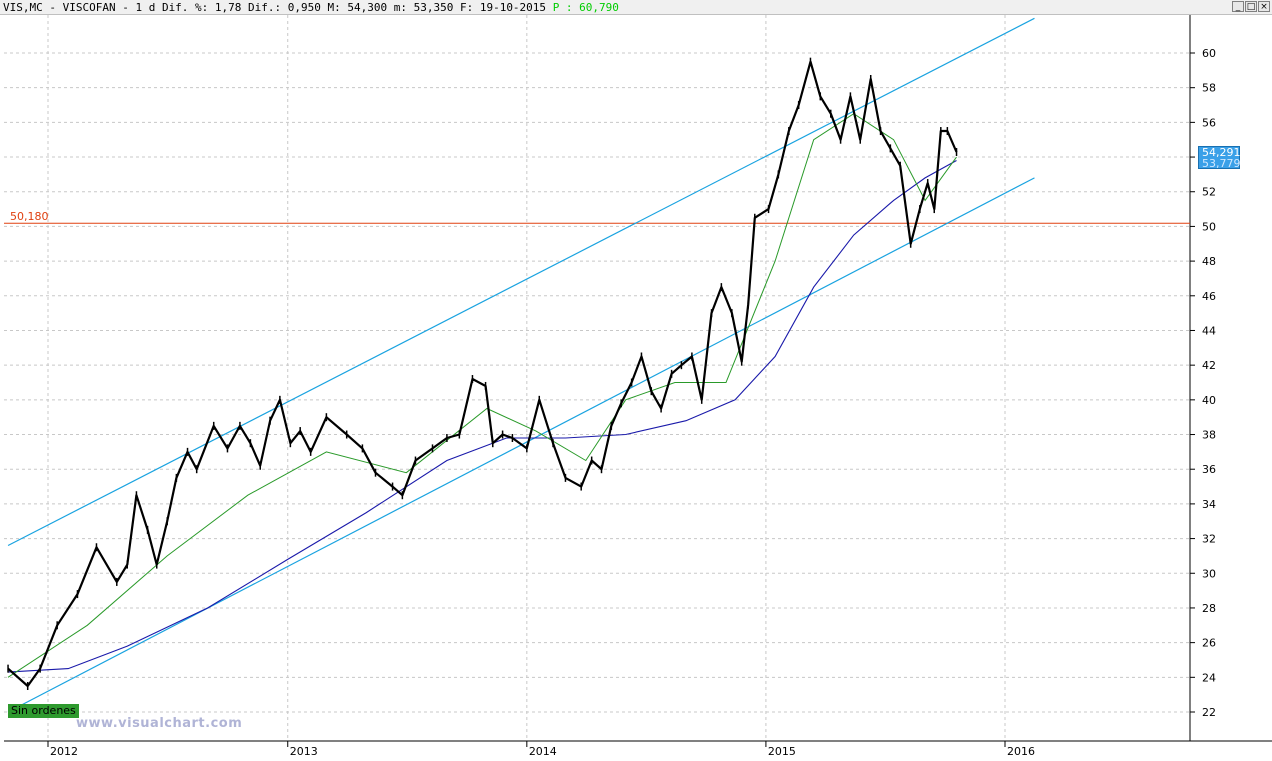  I want to click on y-tick-label: 22, so click(1209, 712).